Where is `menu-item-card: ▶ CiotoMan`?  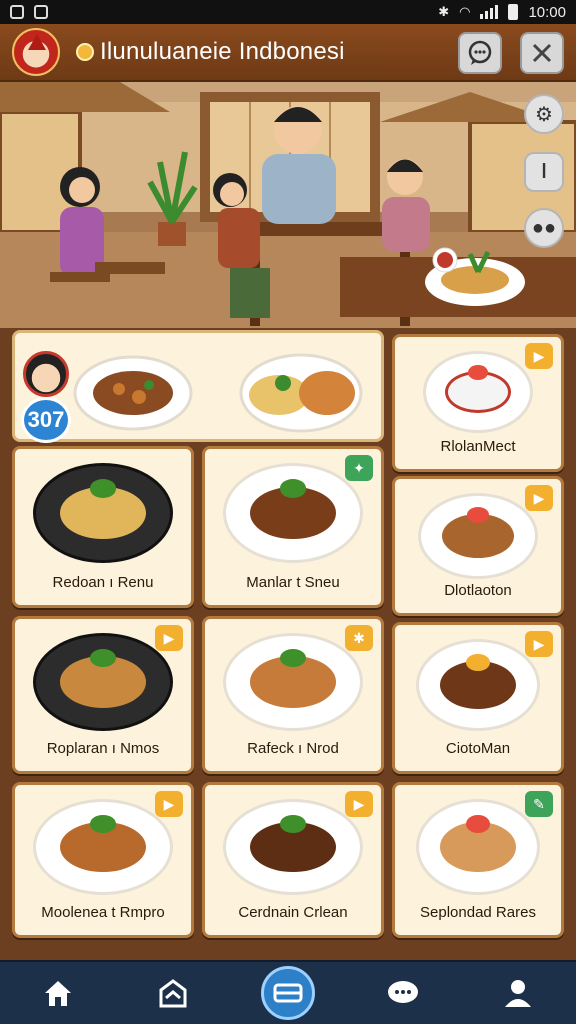 menu-item-card: ▶ CiotoMan is located at coordinates (478, 698).